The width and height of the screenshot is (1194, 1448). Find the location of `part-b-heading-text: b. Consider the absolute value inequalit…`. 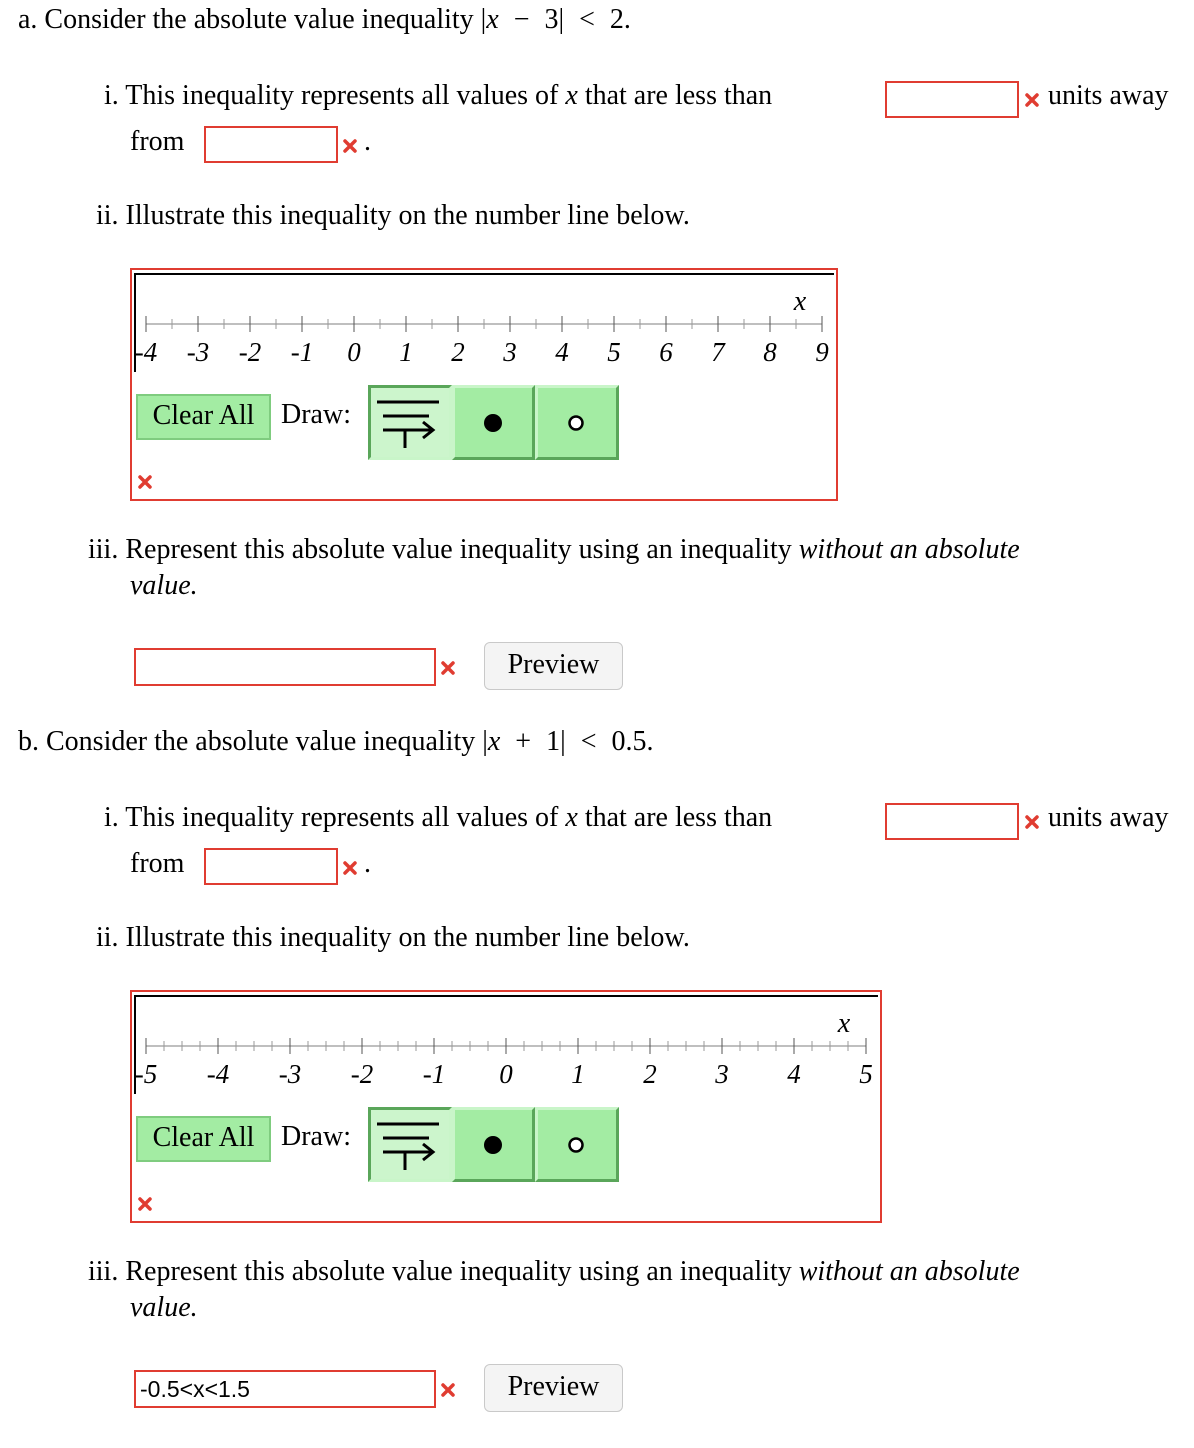

part-b-heading-text: b. Consider the absolute value inequalit… is located at coordinates (250, 741).